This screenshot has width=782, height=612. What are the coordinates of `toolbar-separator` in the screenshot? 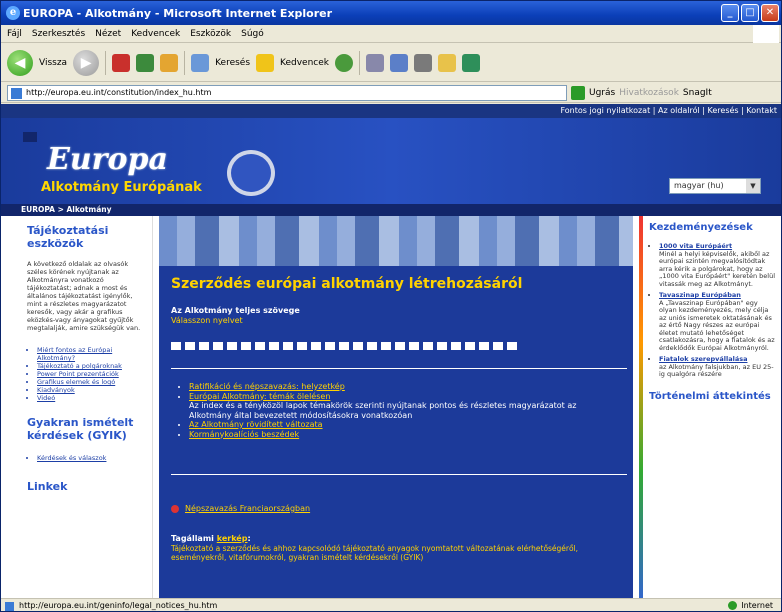 It's located at (185, 62).